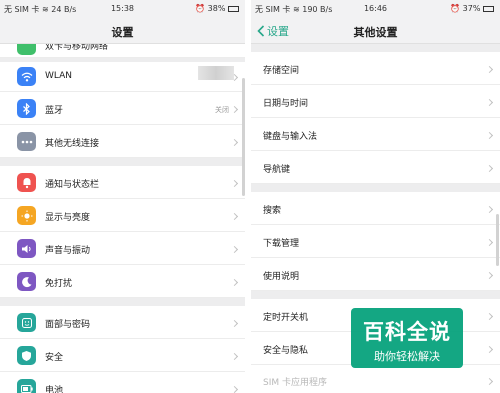  What do you see at coordinates (26, 322) in the screenshot?
I see `face-icon` at bounding box center [26, 322].